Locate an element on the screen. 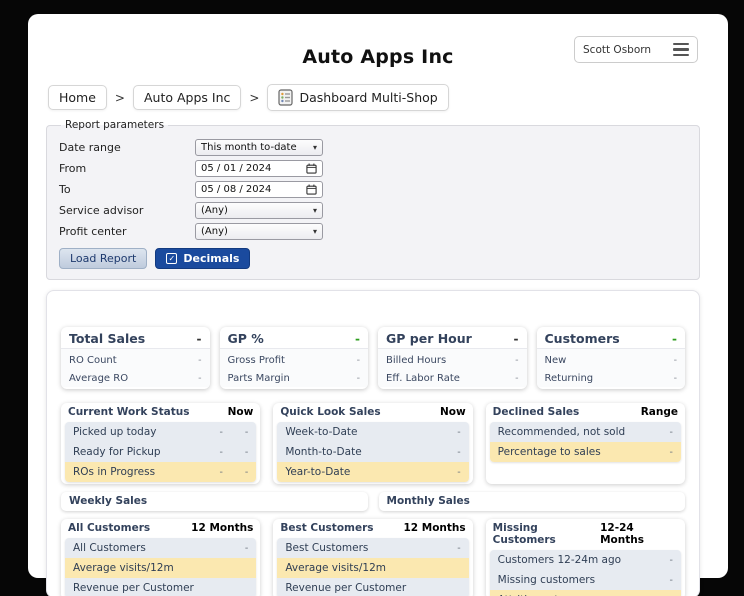 The image size is (744, 596). metric-row-returning-customers: Returning - is located at coordinates (611, 378).